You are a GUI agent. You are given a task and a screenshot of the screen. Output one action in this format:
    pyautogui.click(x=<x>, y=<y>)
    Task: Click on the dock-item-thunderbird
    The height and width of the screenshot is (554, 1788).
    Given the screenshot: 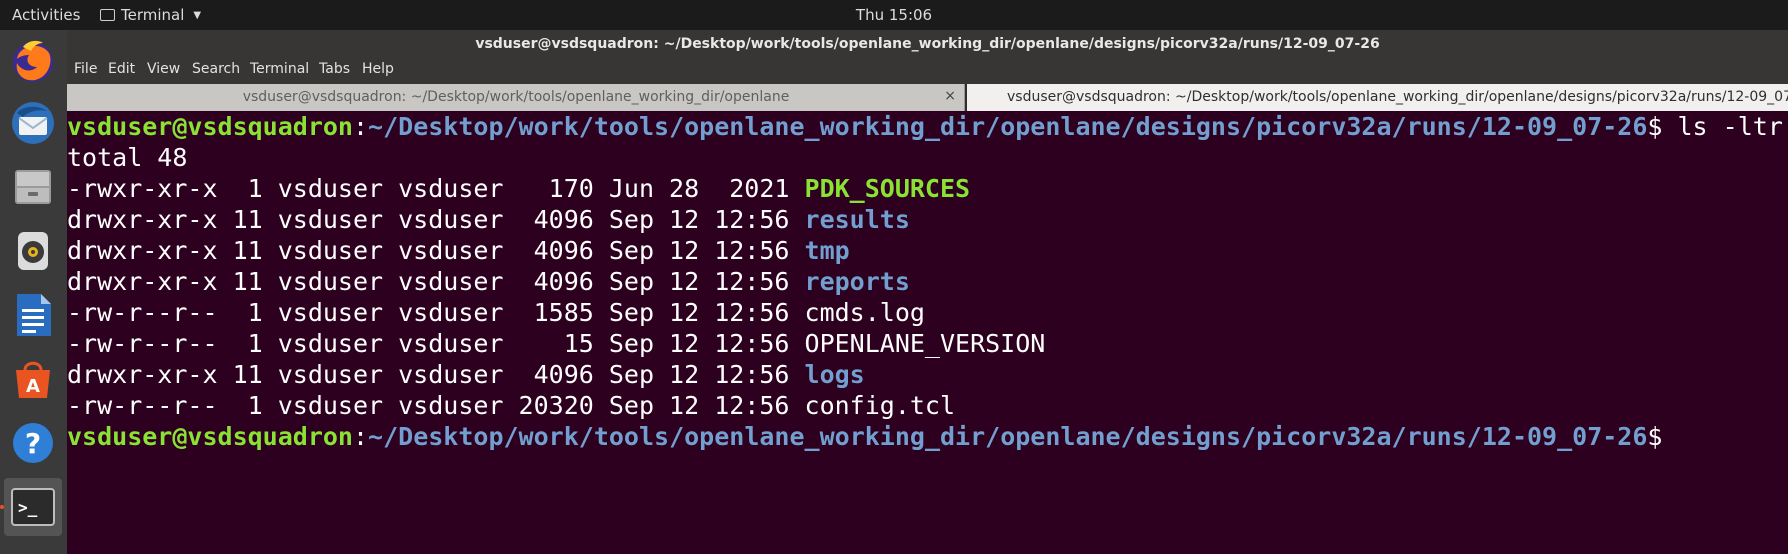 What is the action you would take?
    pyautogui.click(x=33, y=123)
    